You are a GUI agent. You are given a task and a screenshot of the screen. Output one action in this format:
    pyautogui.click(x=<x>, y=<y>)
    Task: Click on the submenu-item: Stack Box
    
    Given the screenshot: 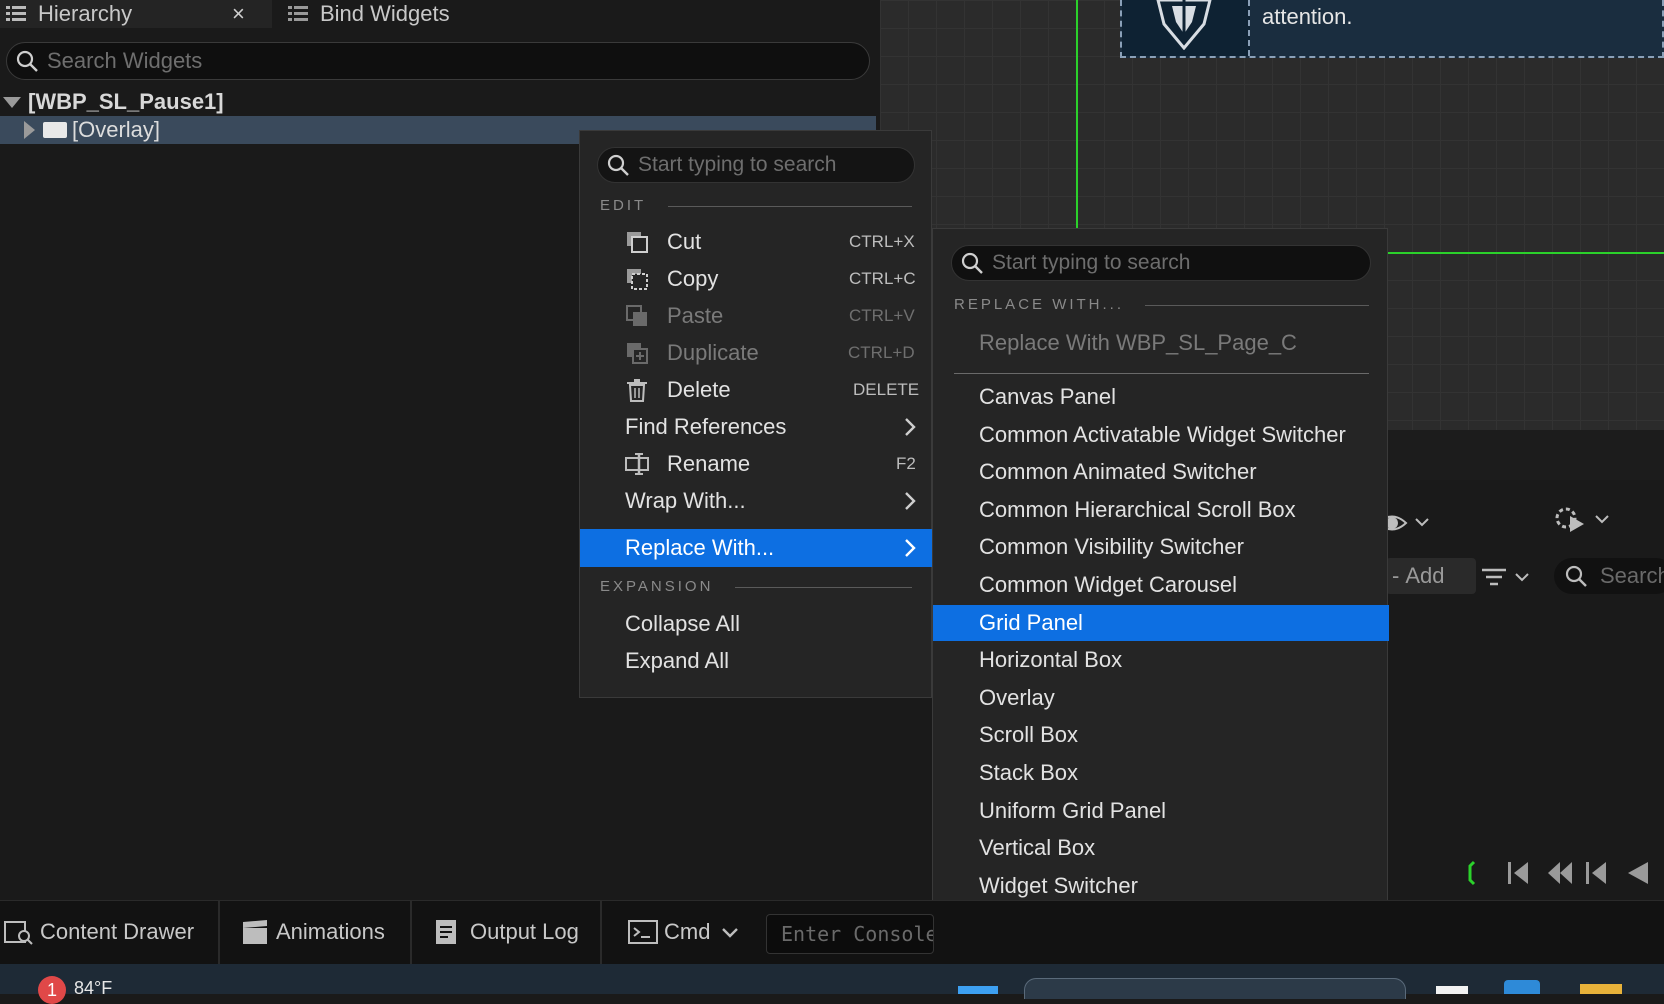 What is the action you would take?
    pyautogui.click(x=1161, y=773)
    